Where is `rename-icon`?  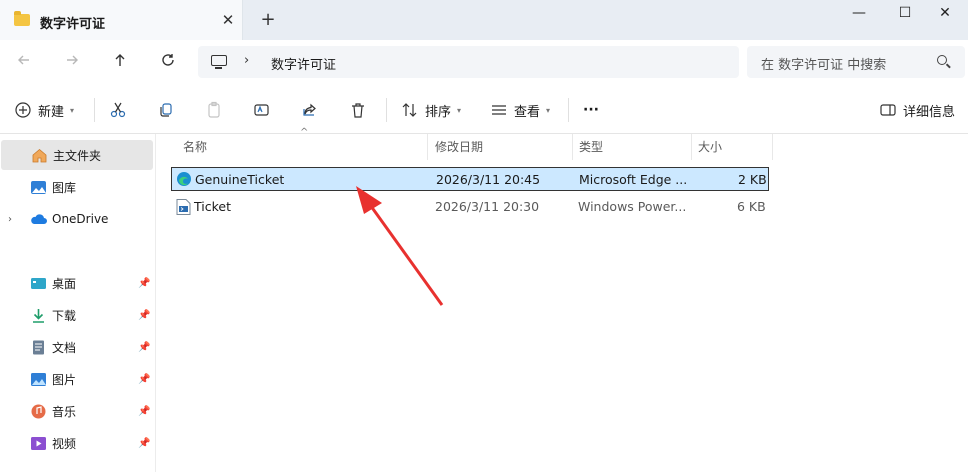
rename-icon is located at coordinates (261, 110).